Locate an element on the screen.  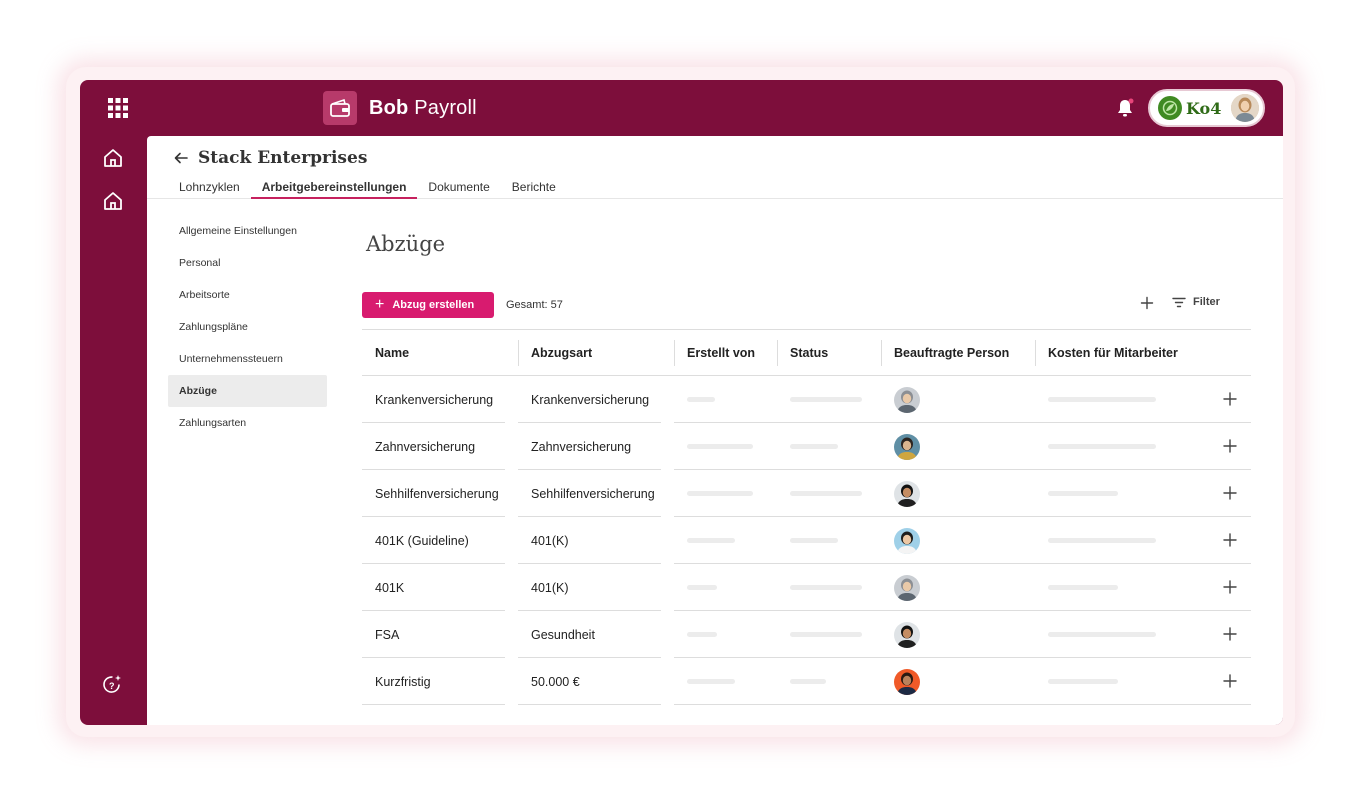
subnav-item-zahlungsplaene: Zahlungspläne is located at coordinates (247, 327).